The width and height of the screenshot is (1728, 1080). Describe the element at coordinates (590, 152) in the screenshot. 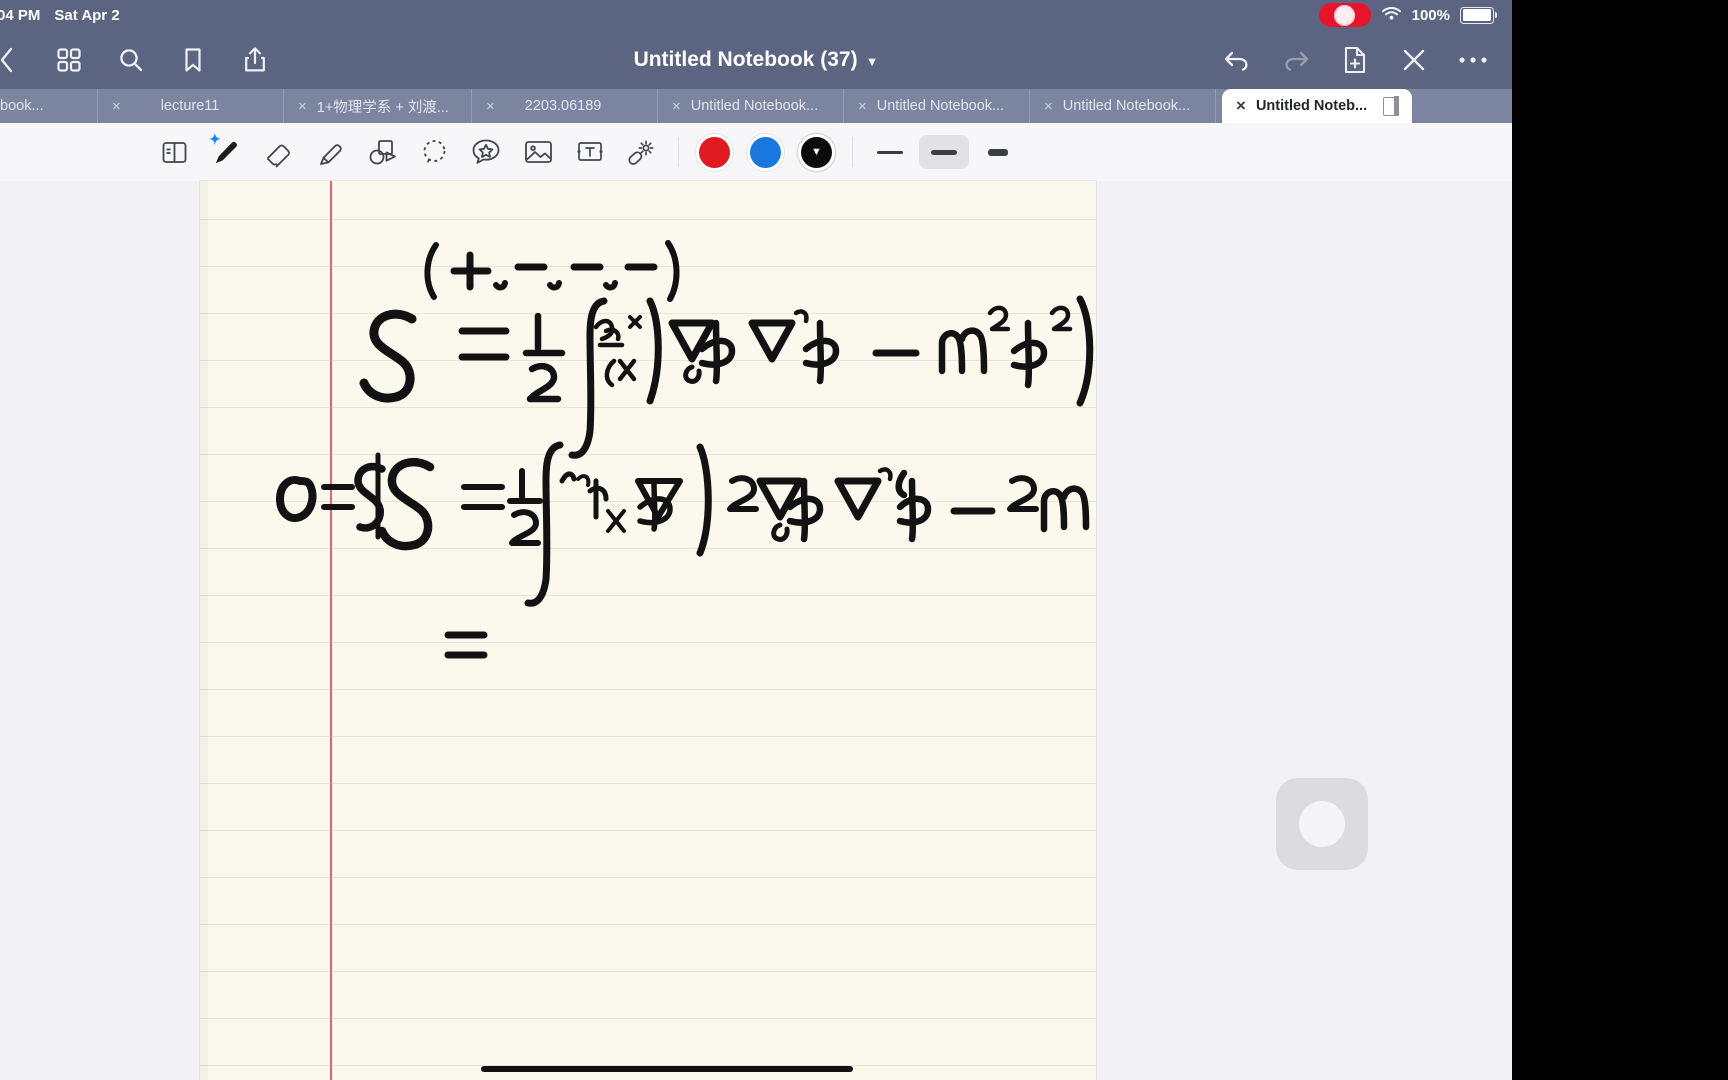

I see `text-box-icon` at that location.